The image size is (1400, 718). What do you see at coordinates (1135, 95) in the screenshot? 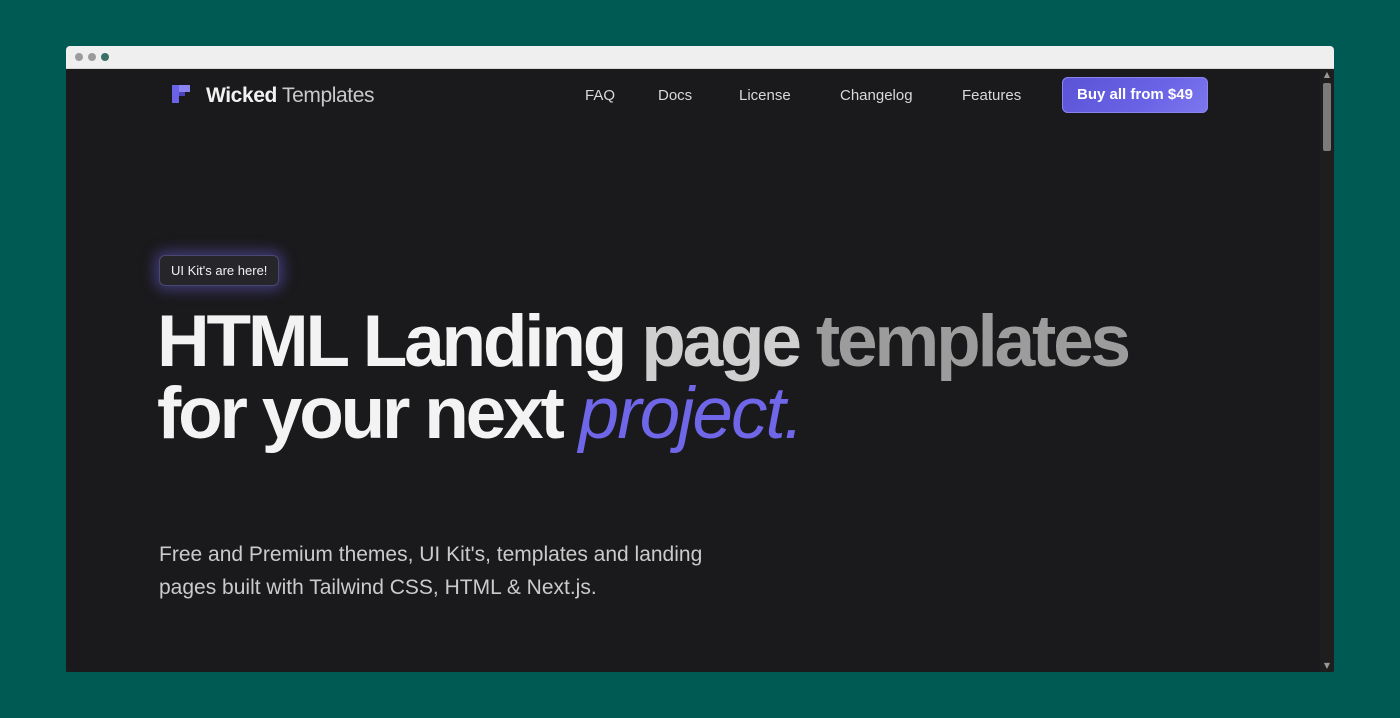
I see `buy-button: Buy all from $49` at bounding box center [1135, 95].